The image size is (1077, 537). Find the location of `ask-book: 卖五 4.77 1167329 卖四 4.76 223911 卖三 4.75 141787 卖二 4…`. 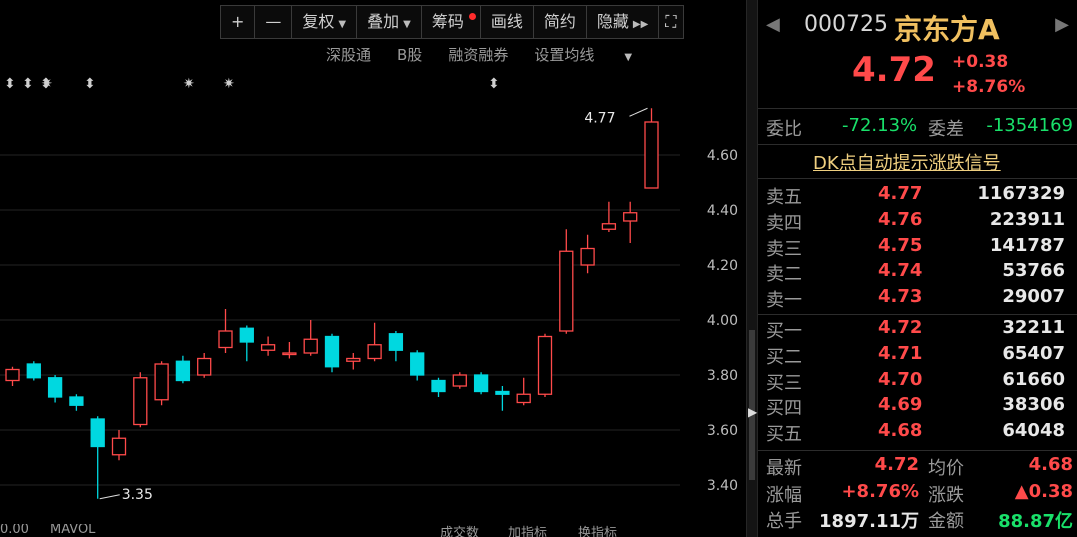

ask-book: 卖五 4.77 1167329 卖四 4.76 223911 卖三 4.75 141787 卖二 4… is located at coordinates (917, 246).